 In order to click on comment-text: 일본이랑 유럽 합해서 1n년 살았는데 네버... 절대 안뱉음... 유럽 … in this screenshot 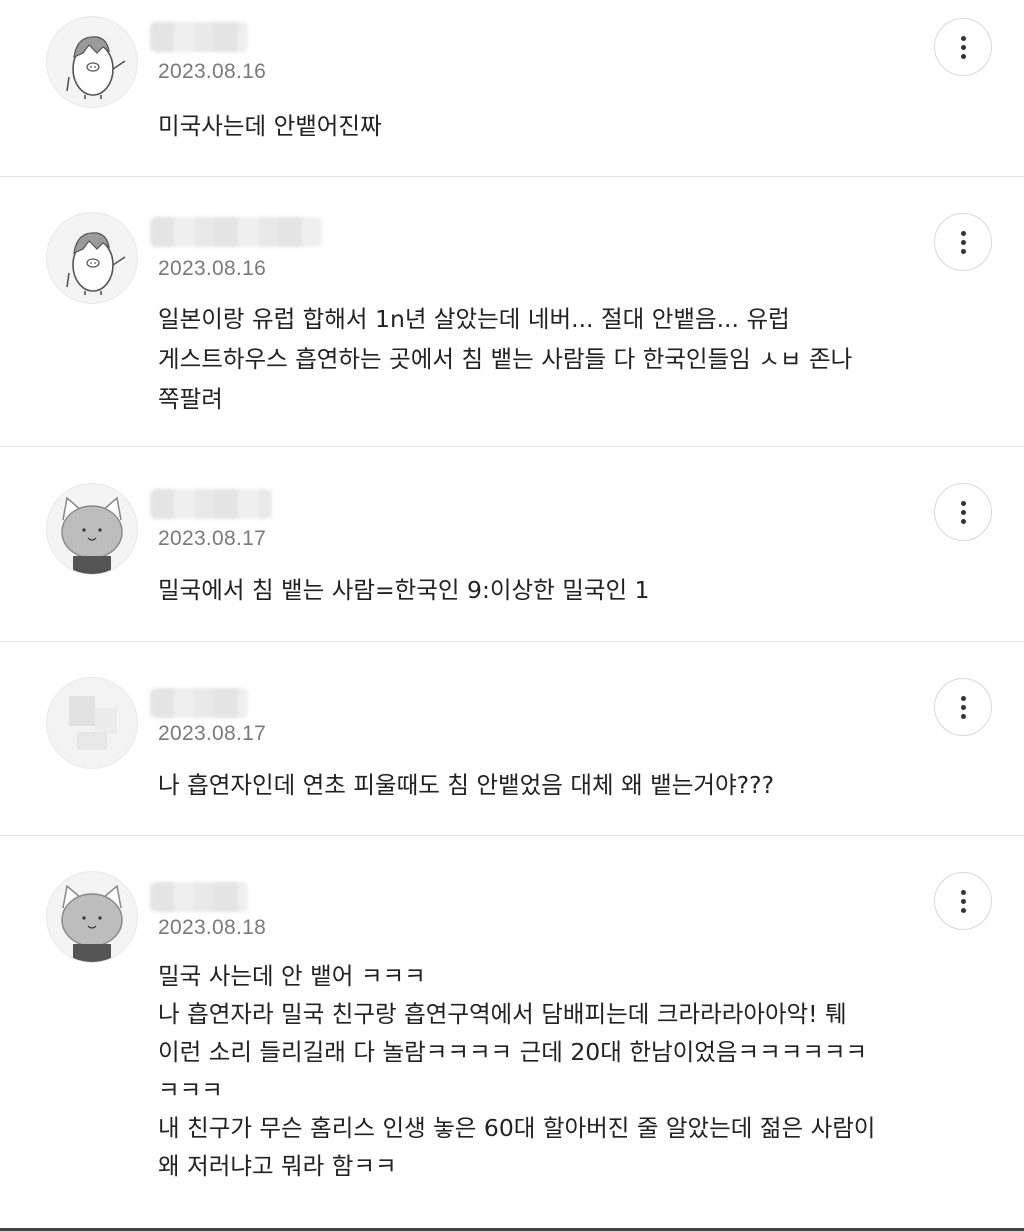, I will do `click(505, 359)`.